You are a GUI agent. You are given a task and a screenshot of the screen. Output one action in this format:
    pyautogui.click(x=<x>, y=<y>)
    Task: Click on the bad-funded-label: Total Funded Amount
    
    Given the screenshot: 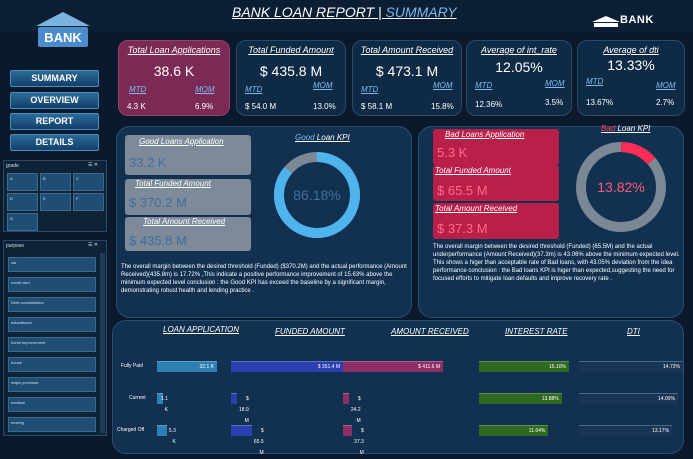 What is the action you would take?
    pyautogui.click(x=473, y=170)
    